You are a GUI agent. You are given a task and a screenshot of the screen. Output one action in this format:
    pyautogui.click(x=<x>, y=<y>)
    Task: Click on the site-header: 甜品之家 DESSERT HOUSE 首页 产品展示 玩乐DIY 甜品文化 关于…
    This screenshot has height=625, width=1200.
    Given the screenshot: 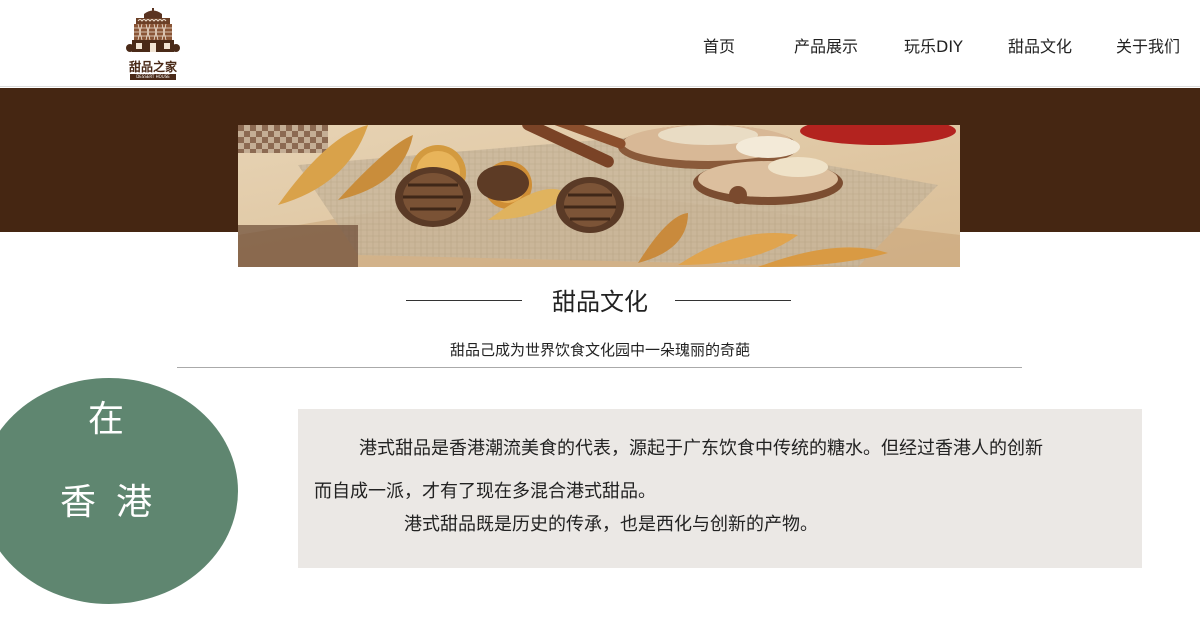 What is the action you would take?
    pyautogui.click(x=600, y=43)
    